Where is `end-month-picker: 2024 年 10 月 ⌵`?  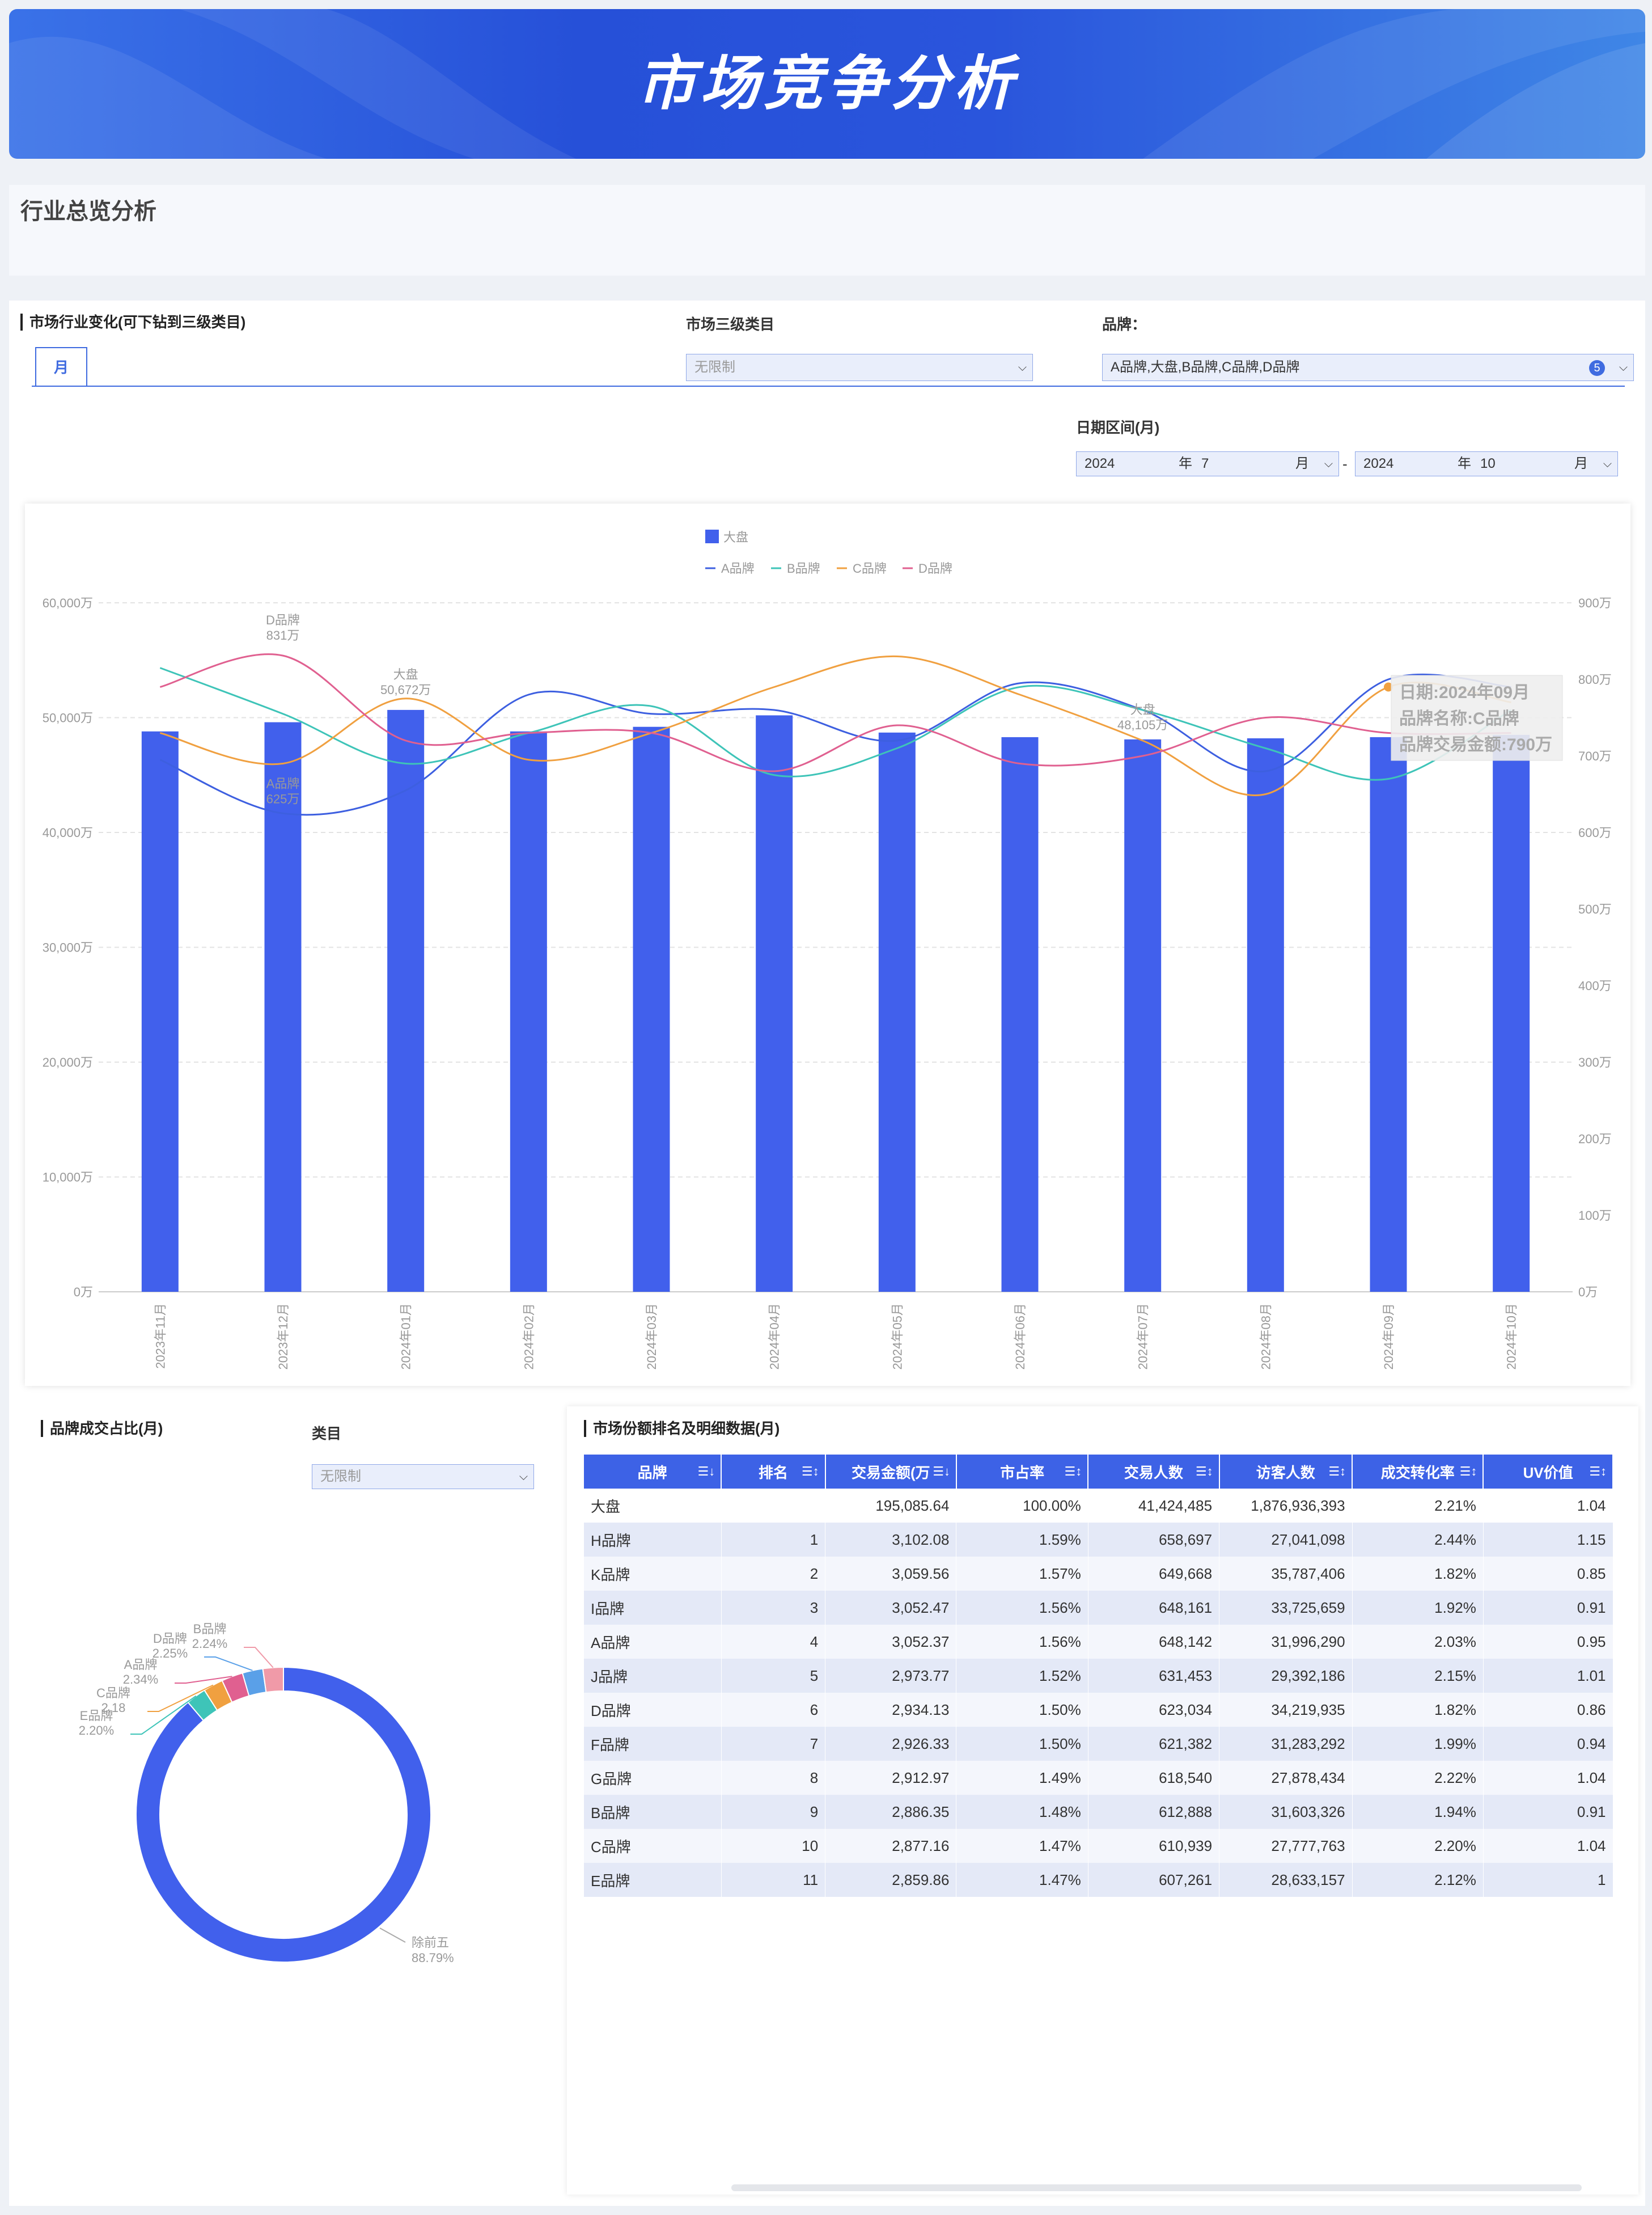
end-month-picker: 2024 年 10 月 ⌵ is located at coordinates (1487, 463).